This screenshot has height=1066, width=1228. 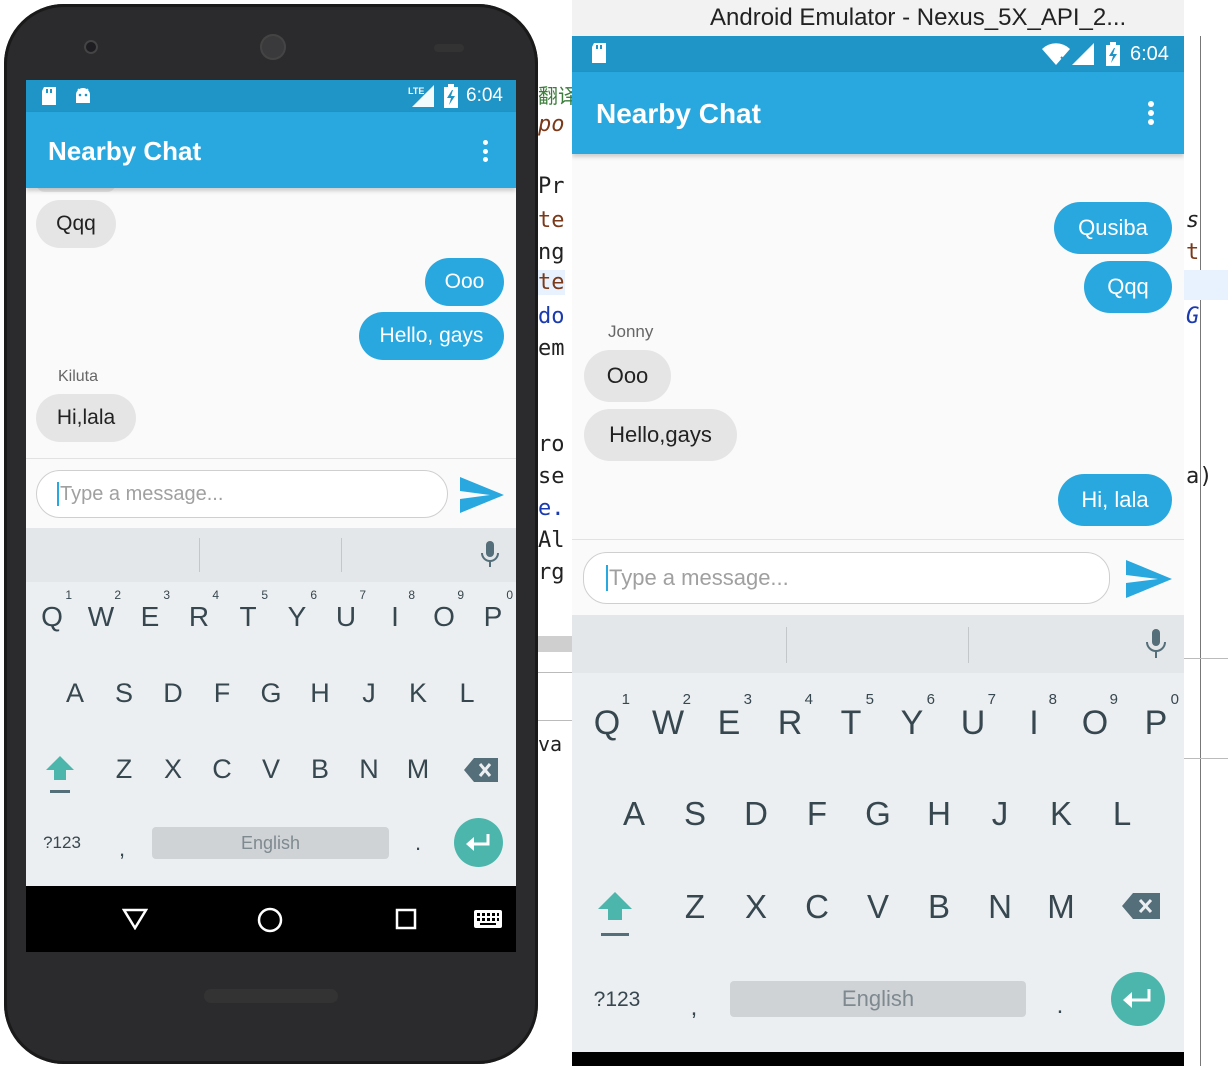 I want to click on home-nav-icon, so click(x=270, y=920).